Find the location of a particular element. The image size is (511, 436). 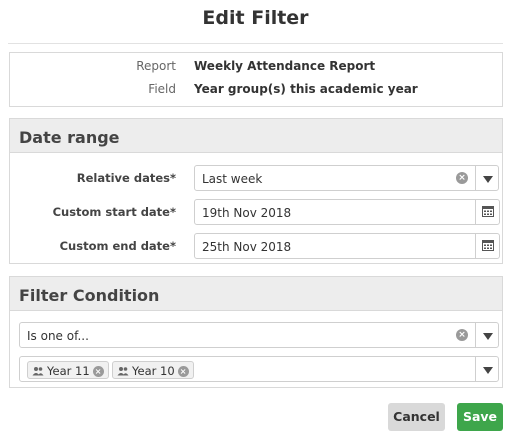

tag-label: Year 11 is located at coordinates (68, 371).